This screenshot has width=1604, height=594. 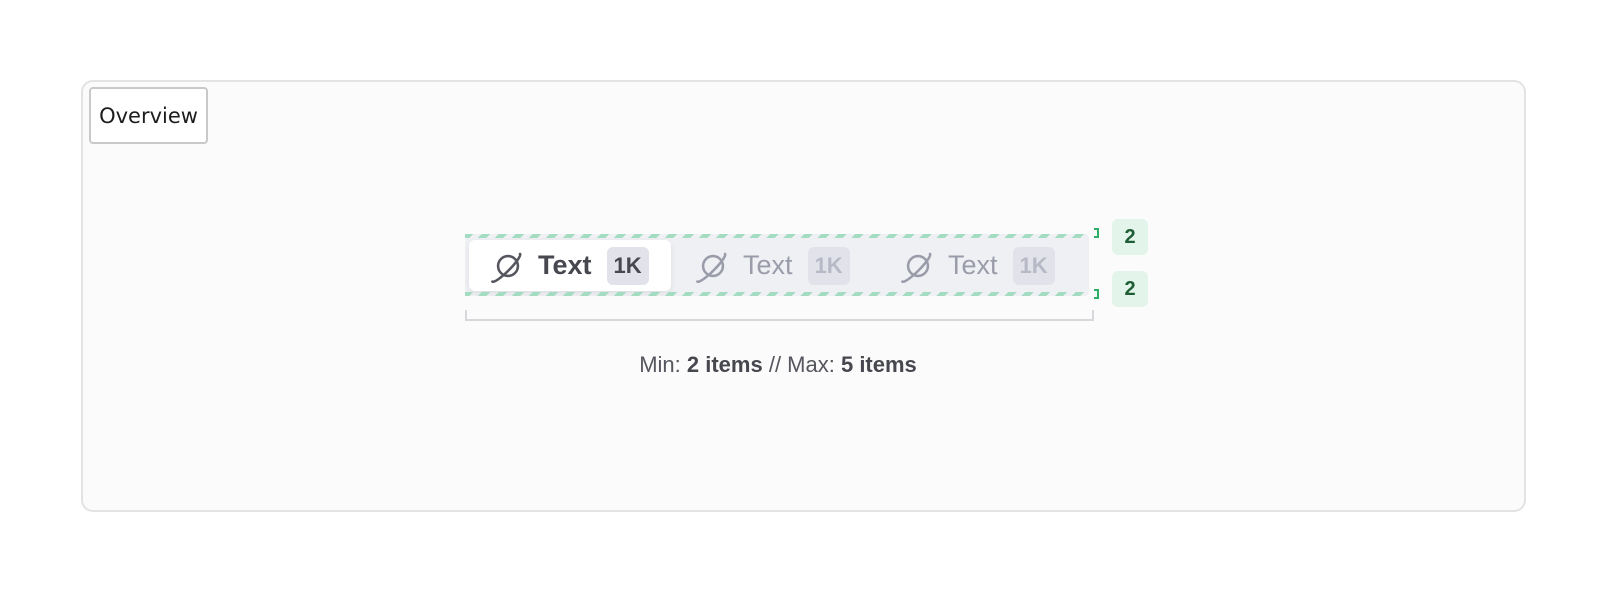 I want to click on tab-item-2: Text 1K, so click(x=775, y=265).